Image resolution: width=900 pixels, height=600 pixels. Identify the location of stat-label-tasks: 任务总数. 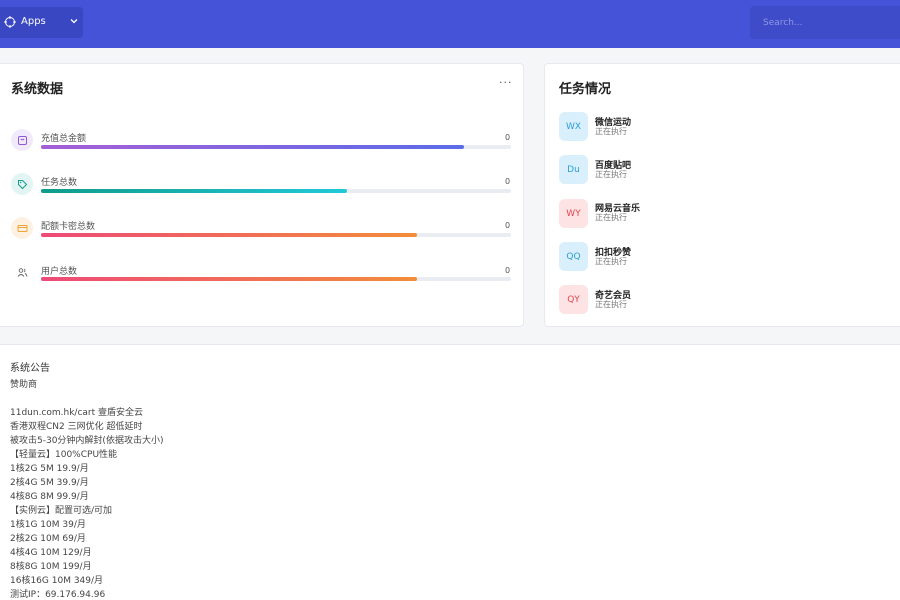
(59, 183).